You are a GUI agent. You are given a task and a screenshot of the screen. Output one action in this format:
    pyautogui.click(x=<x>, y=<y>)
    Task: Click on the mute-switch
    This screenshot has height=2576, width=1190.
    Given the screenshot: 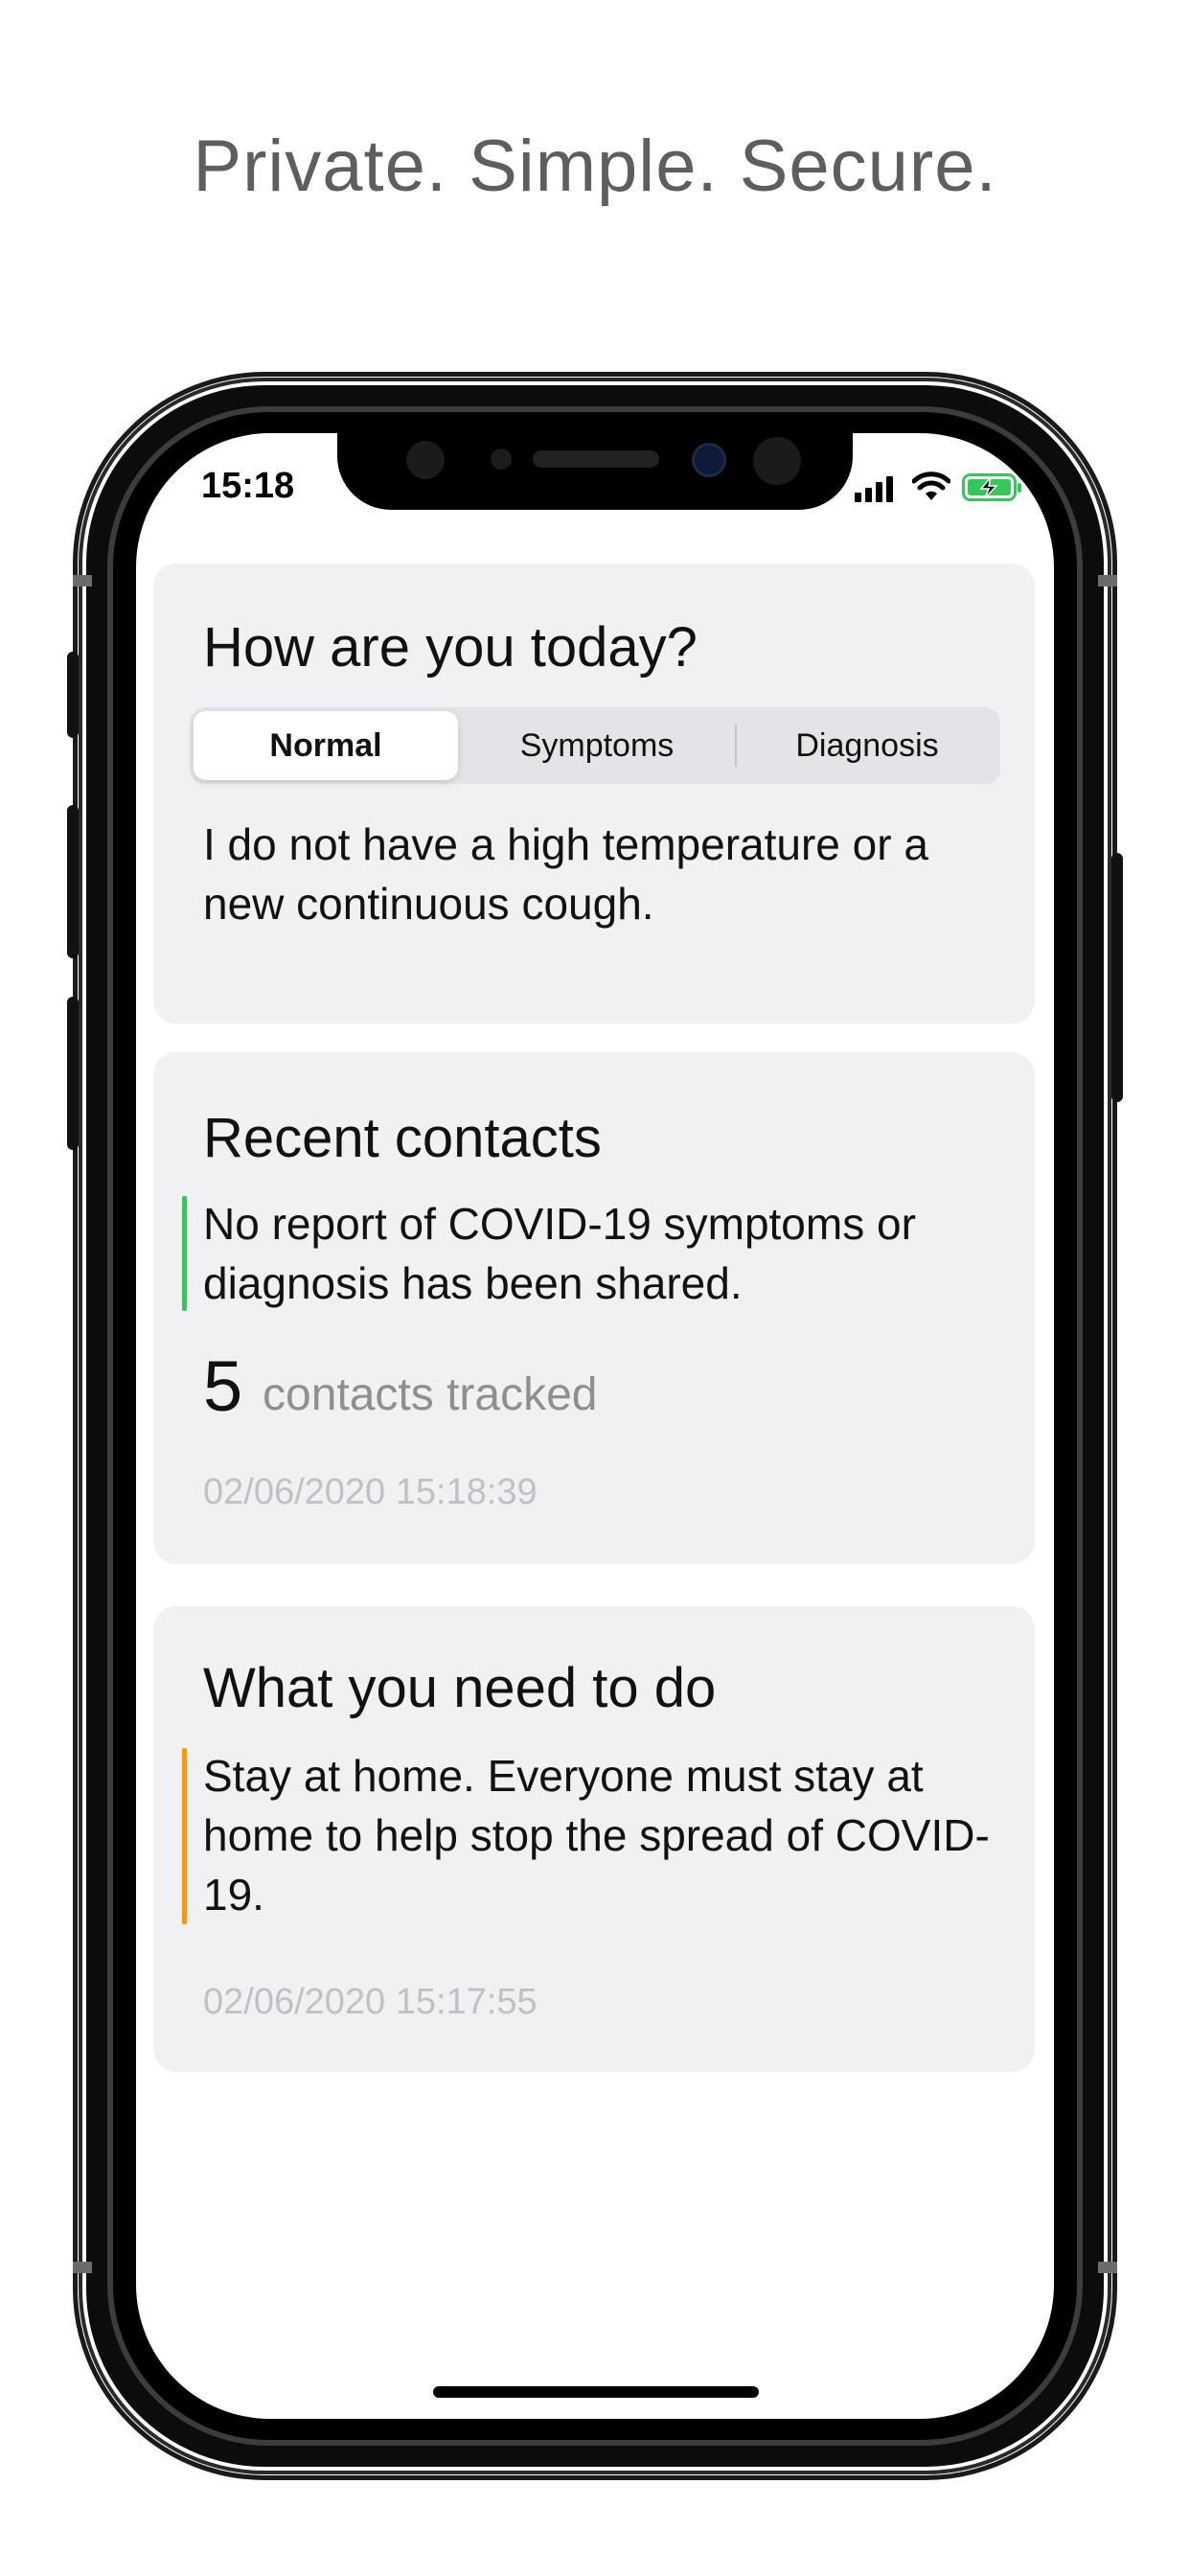 What is the action you would take?
    pyautogui.click(x=73, y=695)
    